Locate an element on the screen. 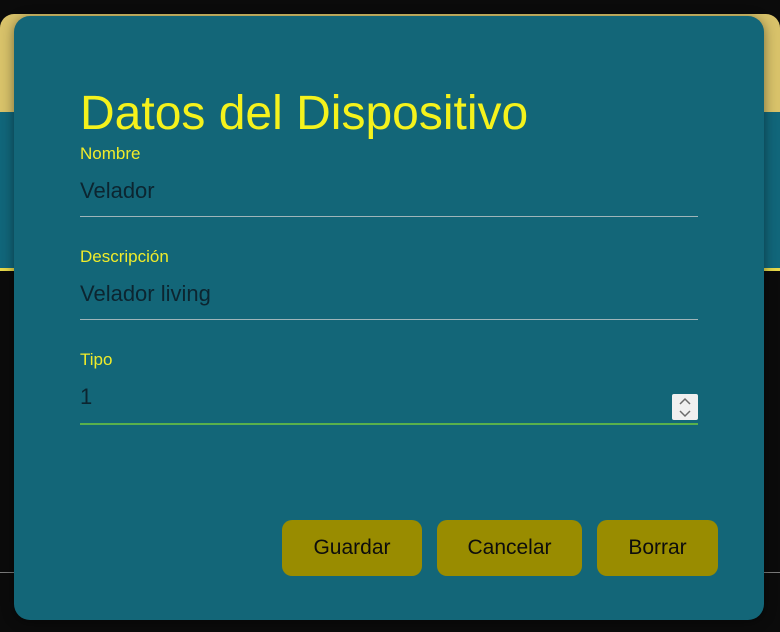 The image size is (780, 632). description-field: Descripción Velador living is located at coordinates (389, 283).